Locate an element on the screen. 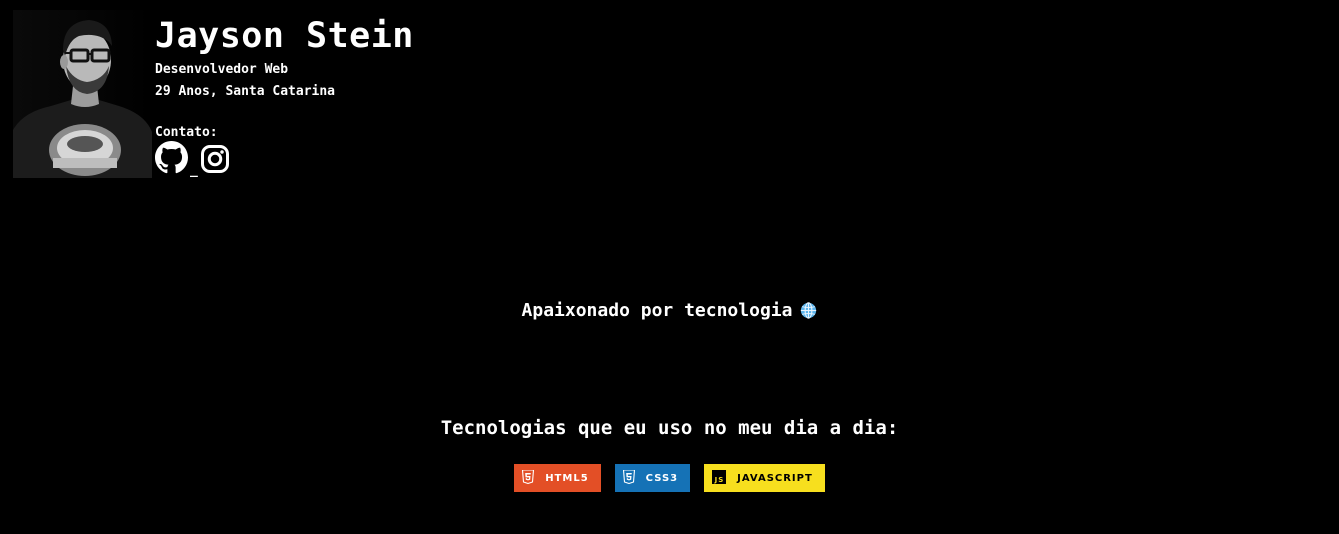 The width and height of the screenshot is (1339, 534). profile-name: Jayson Stein is located at coordinates (284, 36).